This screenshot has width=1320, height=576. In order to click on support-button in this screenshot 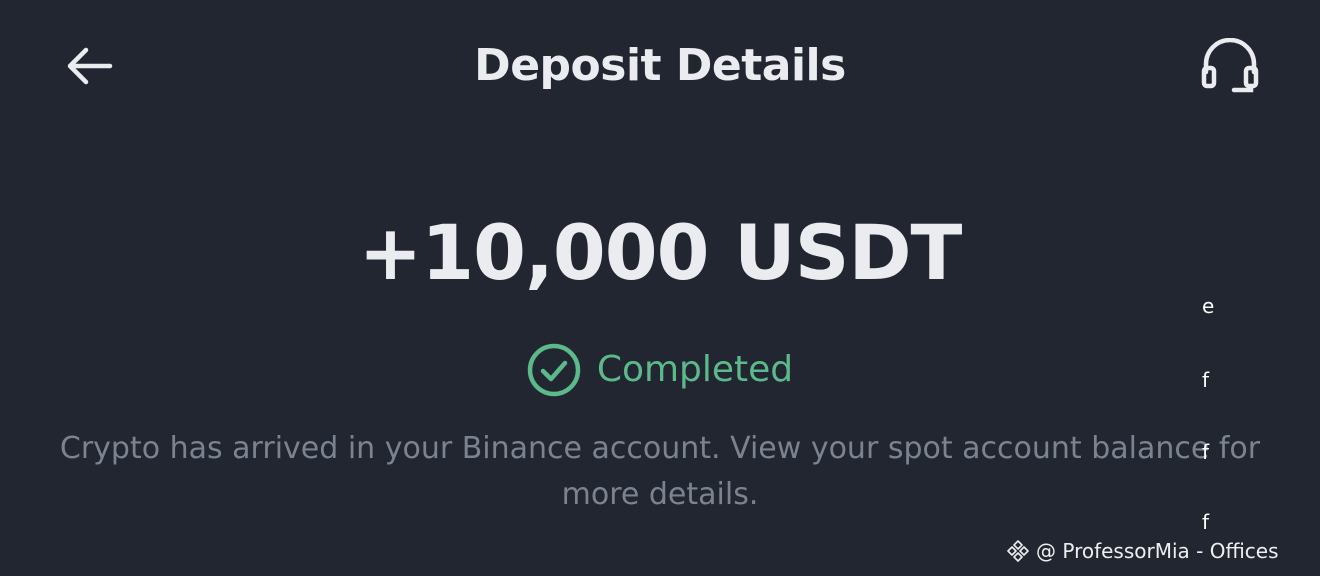, I will do `click(1230, 66)`.